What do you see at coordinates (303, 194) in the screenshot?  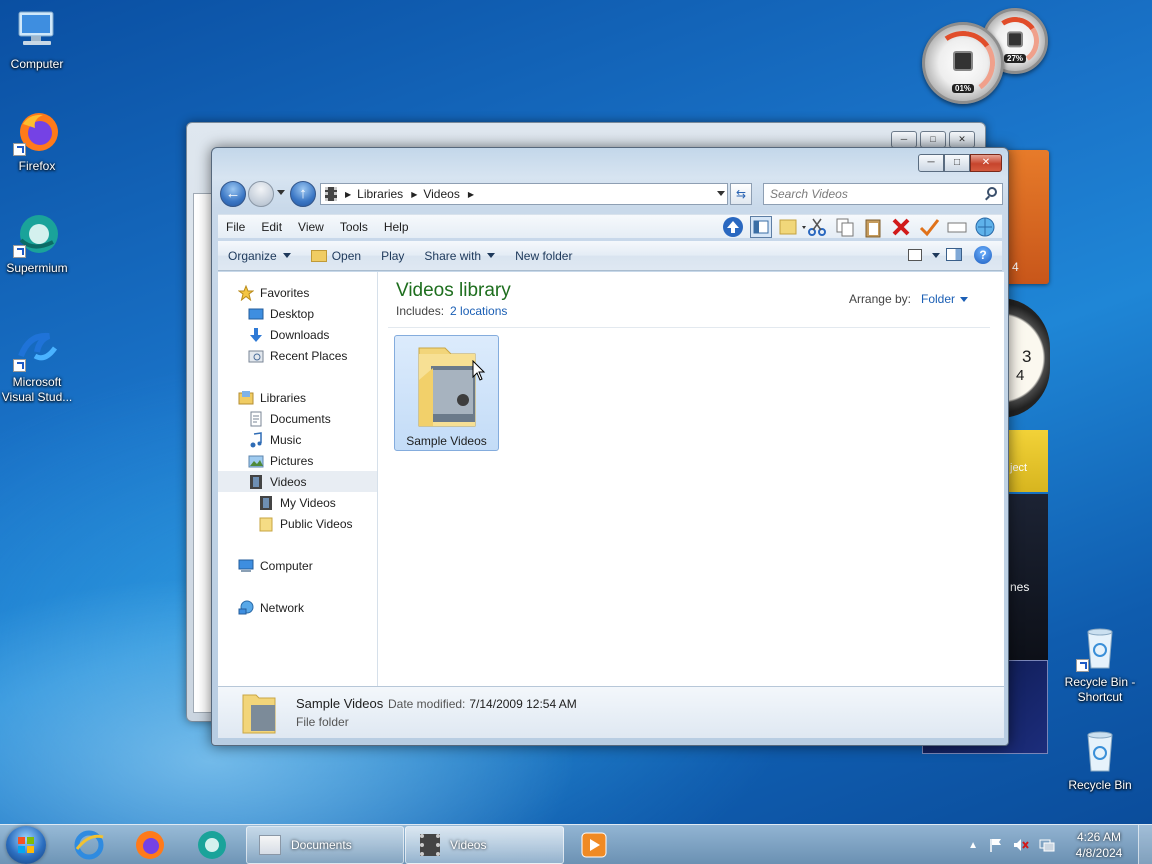 I see `up-button: ↑` at bounding box center [303, 194].